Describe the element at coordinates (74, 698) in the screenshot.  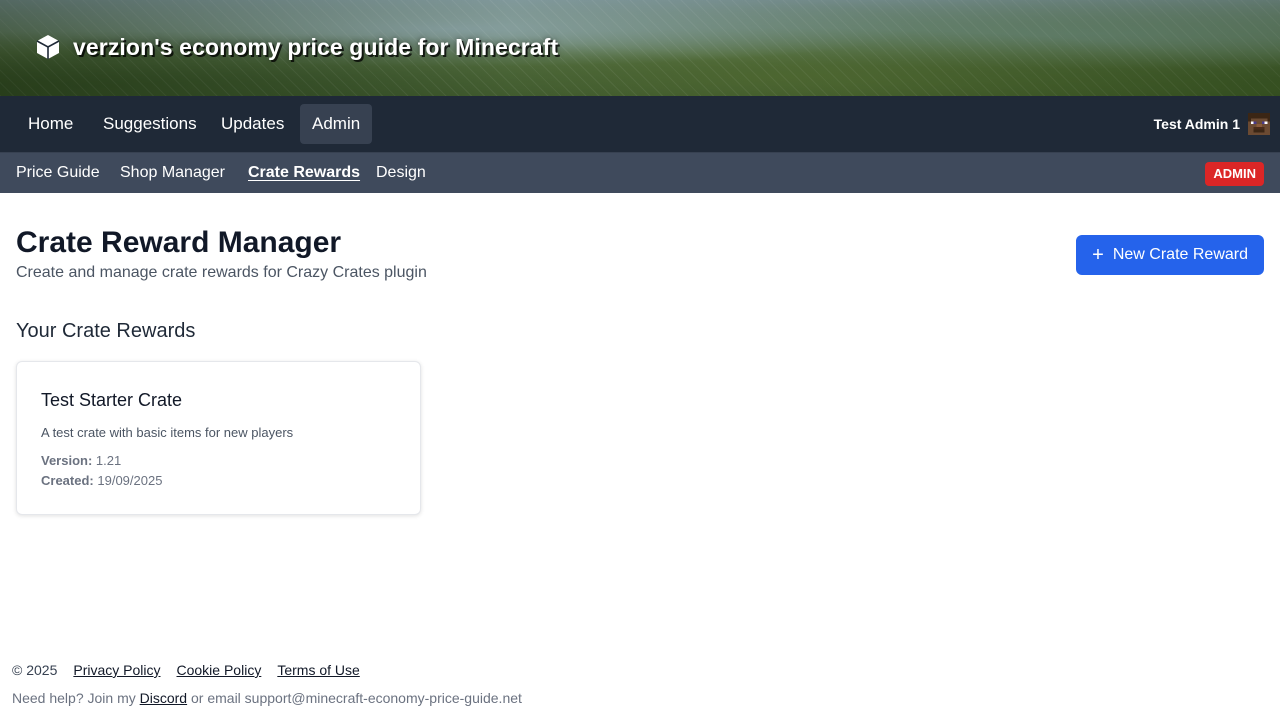
I see `footer-help-prefix: Need help? Join my` at that location.